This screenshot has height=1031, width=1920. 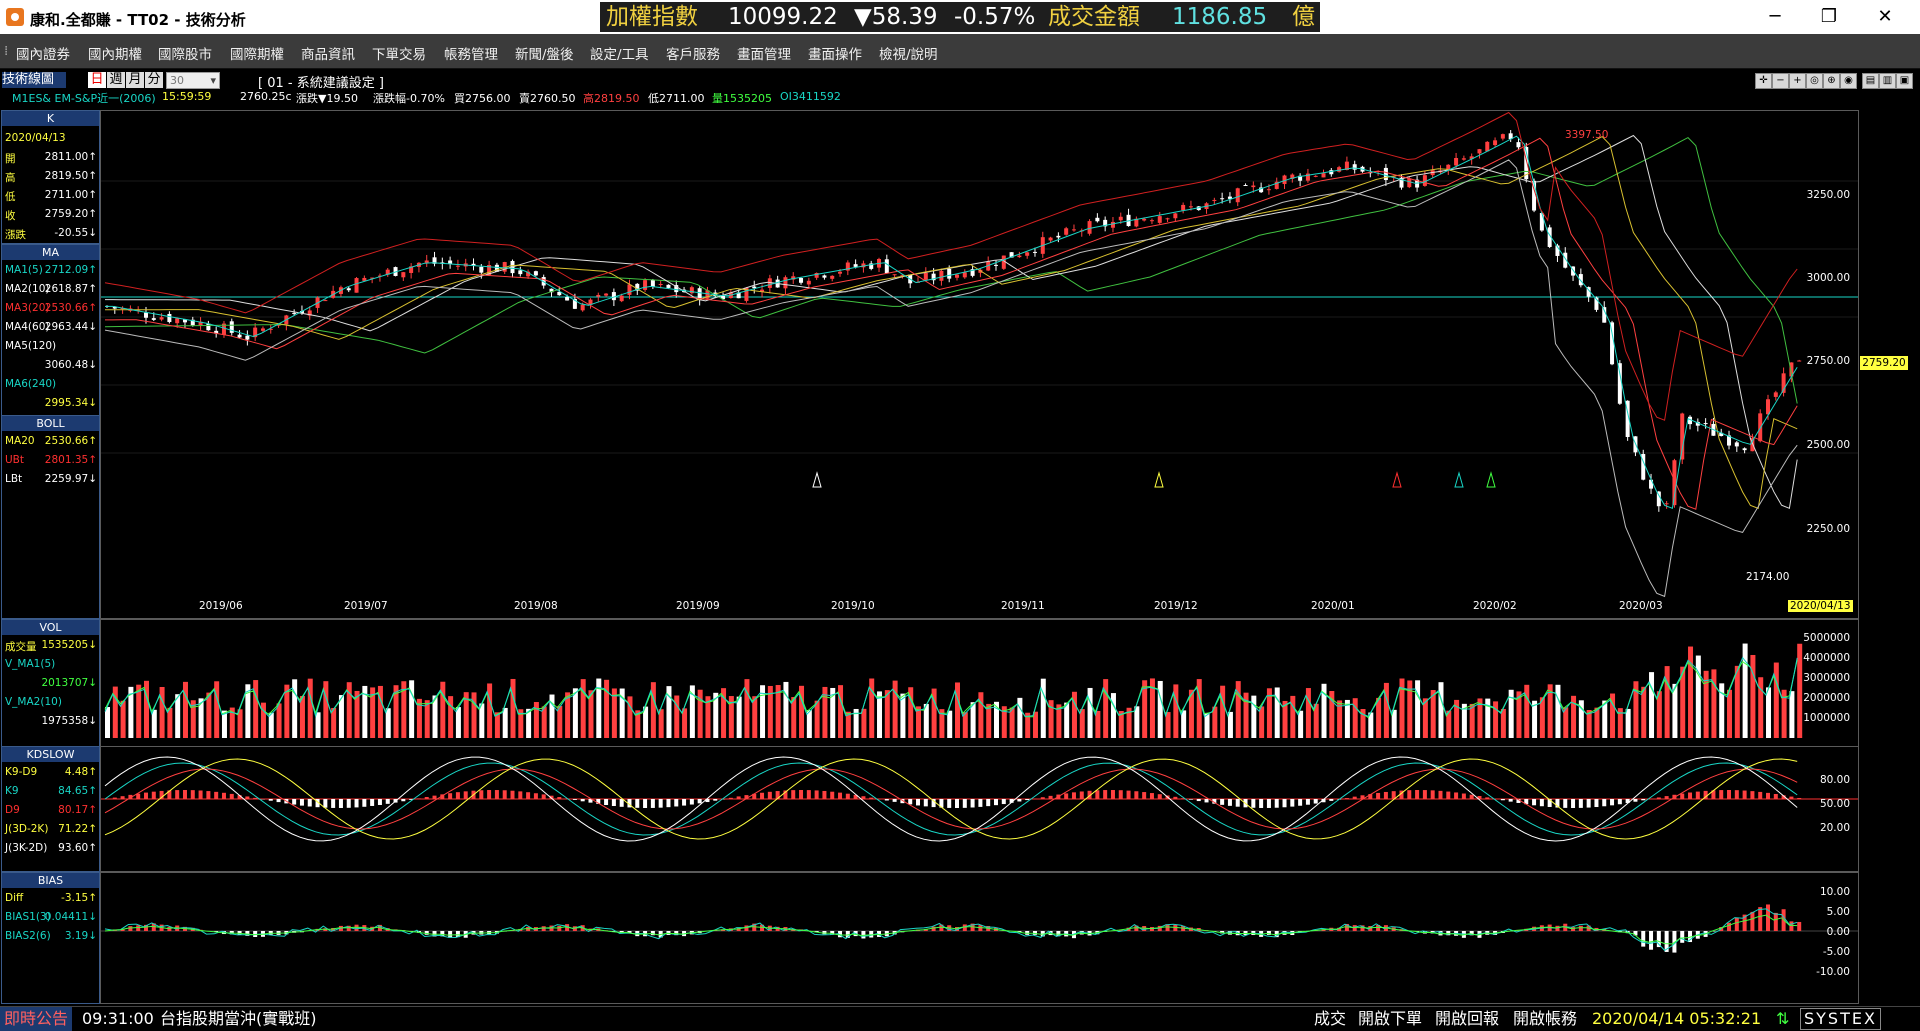 I want to click on menu-item-accounts: 帳務管理, so click(x=471, y=53).